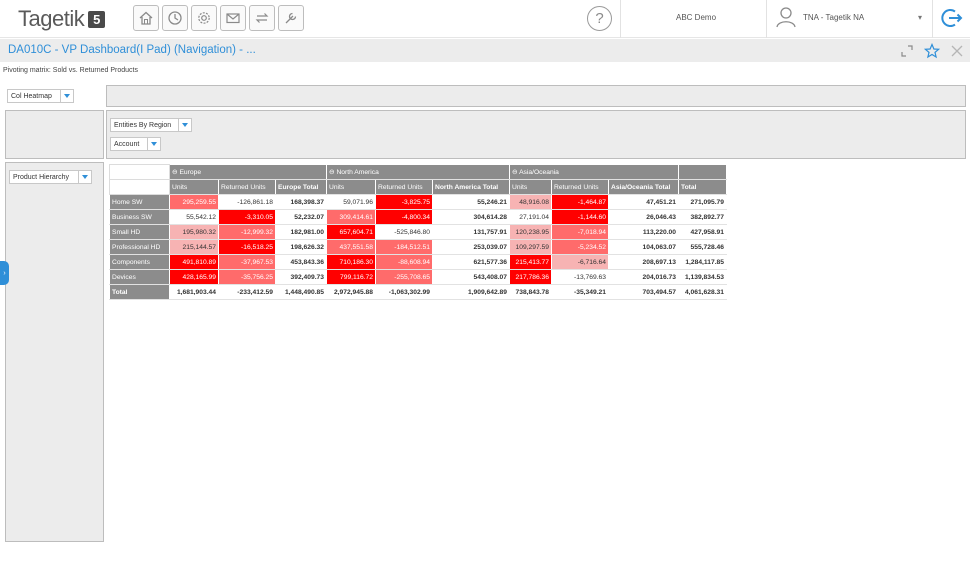 This screenshot has height=578, width=970. What do you see at coordinates (530, 232) in the screenshot?
I see `grid-cell: 120,238.95` at bounding box center [530, 232].